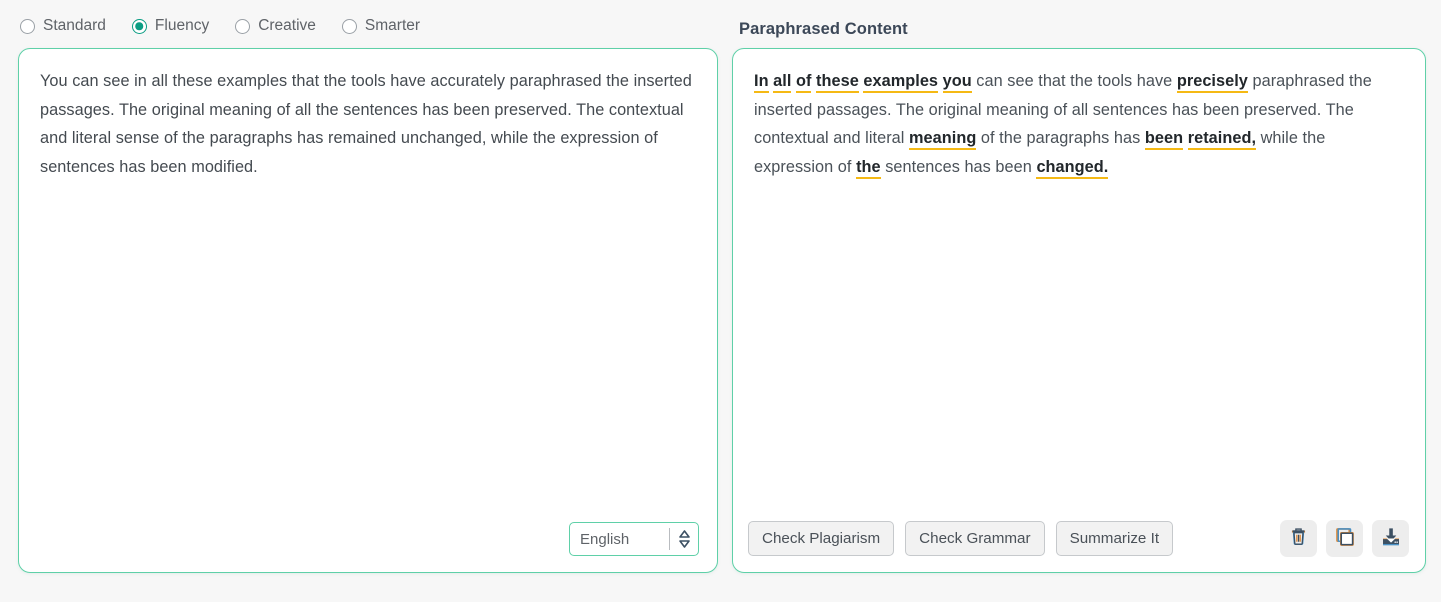 The width and height of the screenshot is (1441, 602). Describe the element at coordinates (605, 539) in the screenshot. I see `language-select-value: English` at that location.